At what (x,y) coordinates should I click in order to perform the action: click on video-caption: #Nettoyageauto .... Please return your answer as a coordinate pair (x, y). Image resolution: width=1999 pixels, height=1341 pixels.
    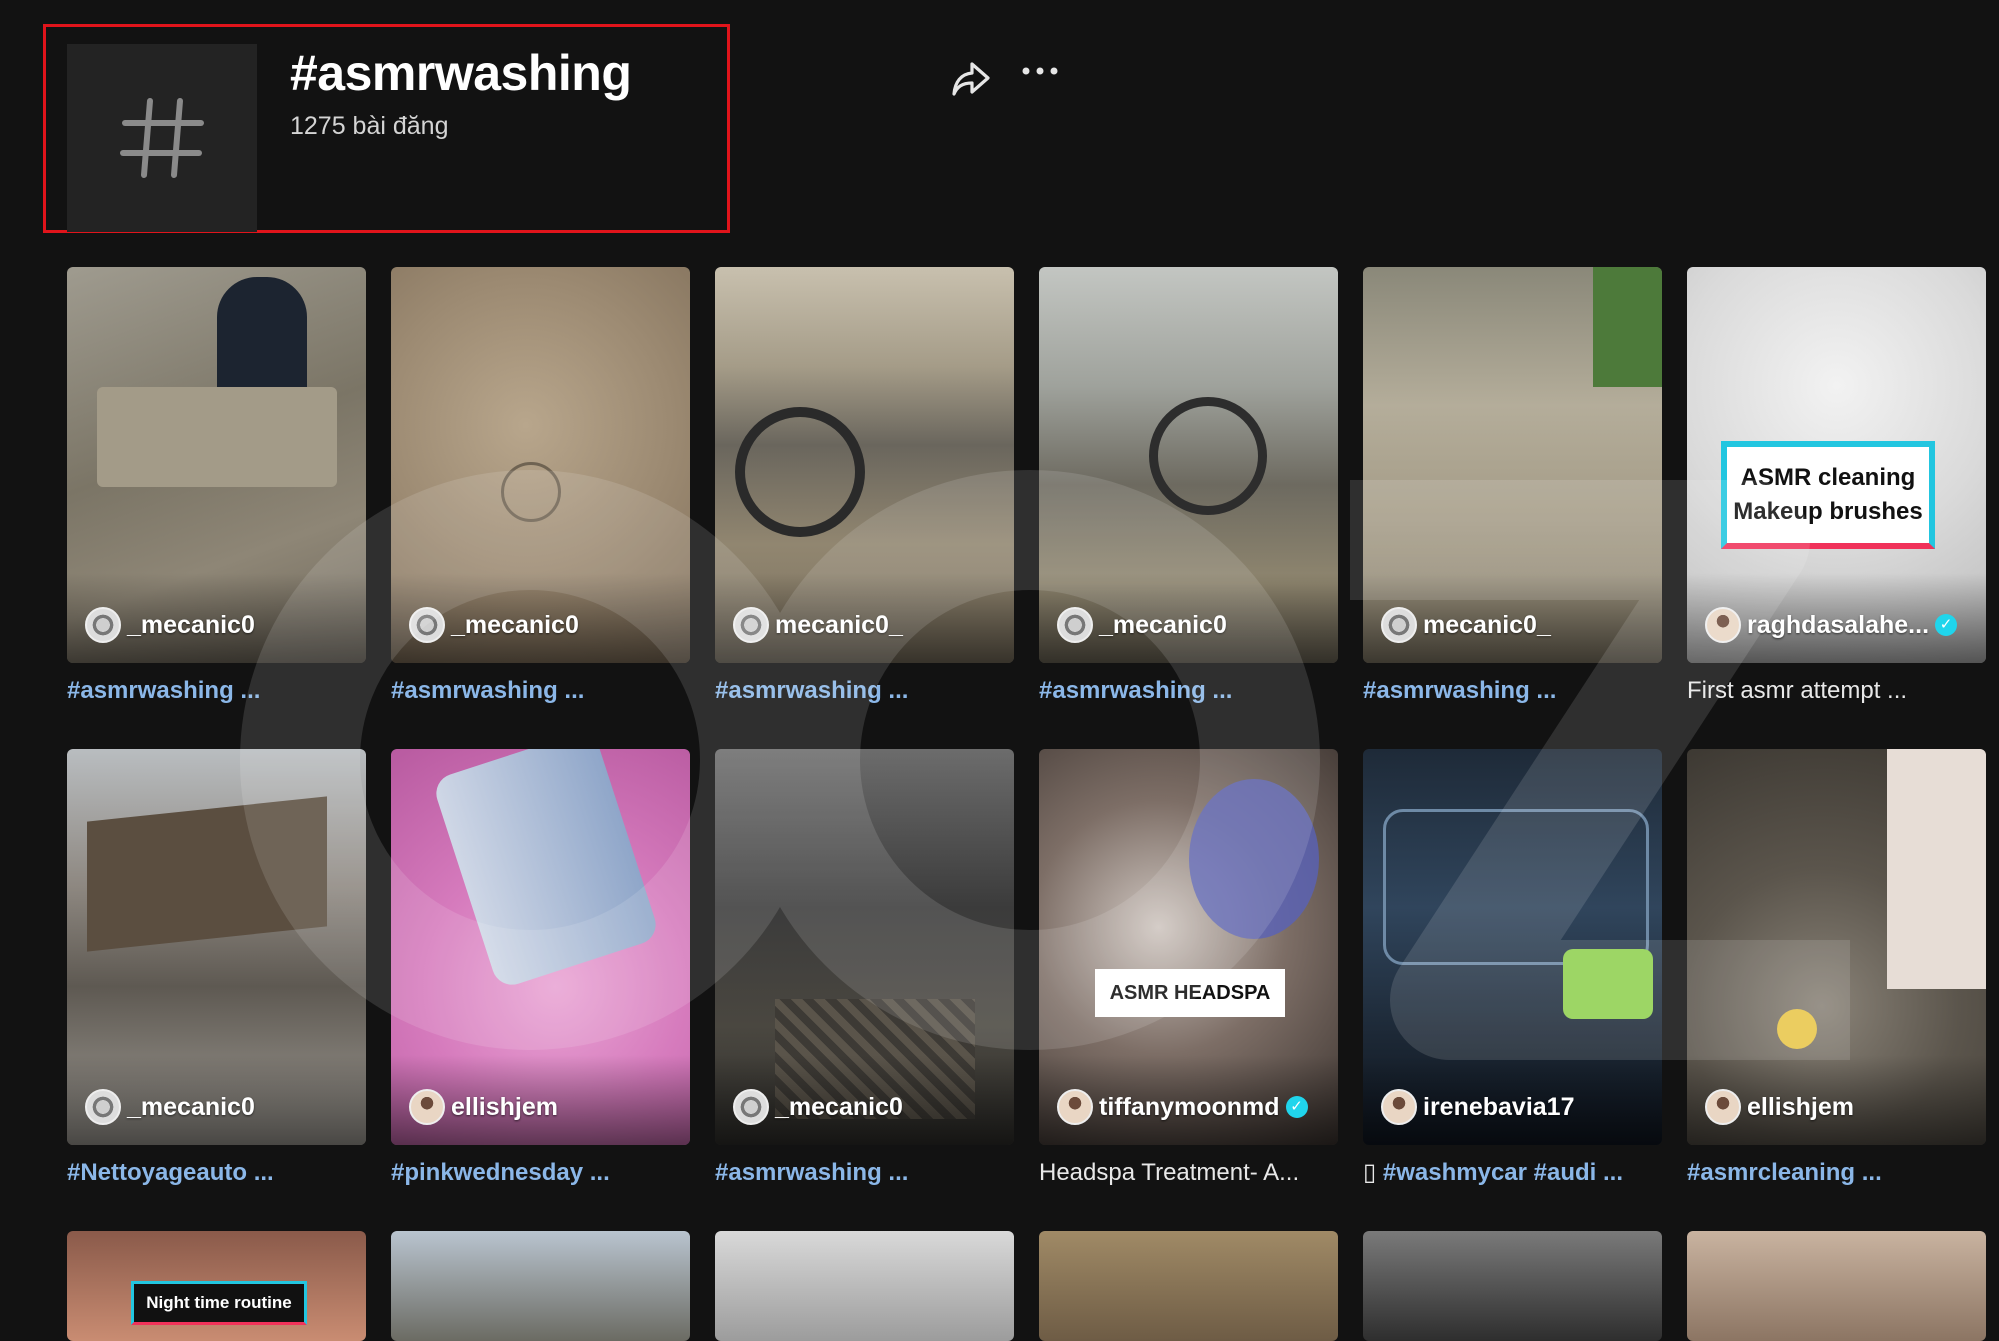
    Looking at the image, I should click on (216, 1173).